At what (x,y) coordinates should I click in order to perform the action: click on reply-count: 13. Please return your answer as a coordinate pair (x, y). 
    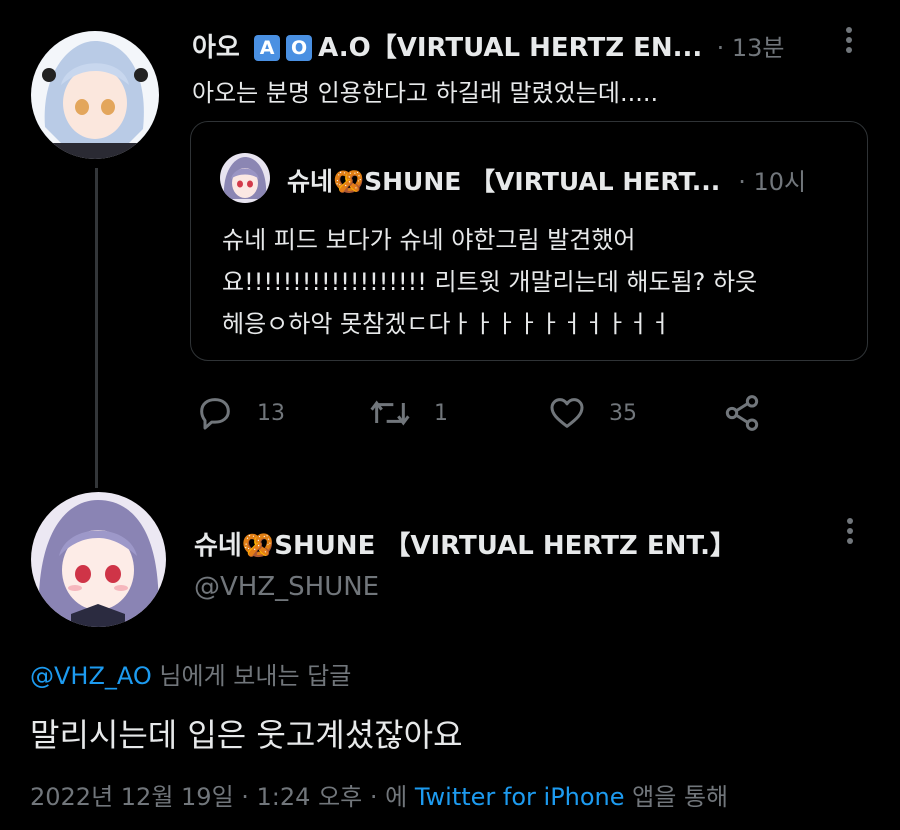
    Looking at the image, I should click on (271, 413).